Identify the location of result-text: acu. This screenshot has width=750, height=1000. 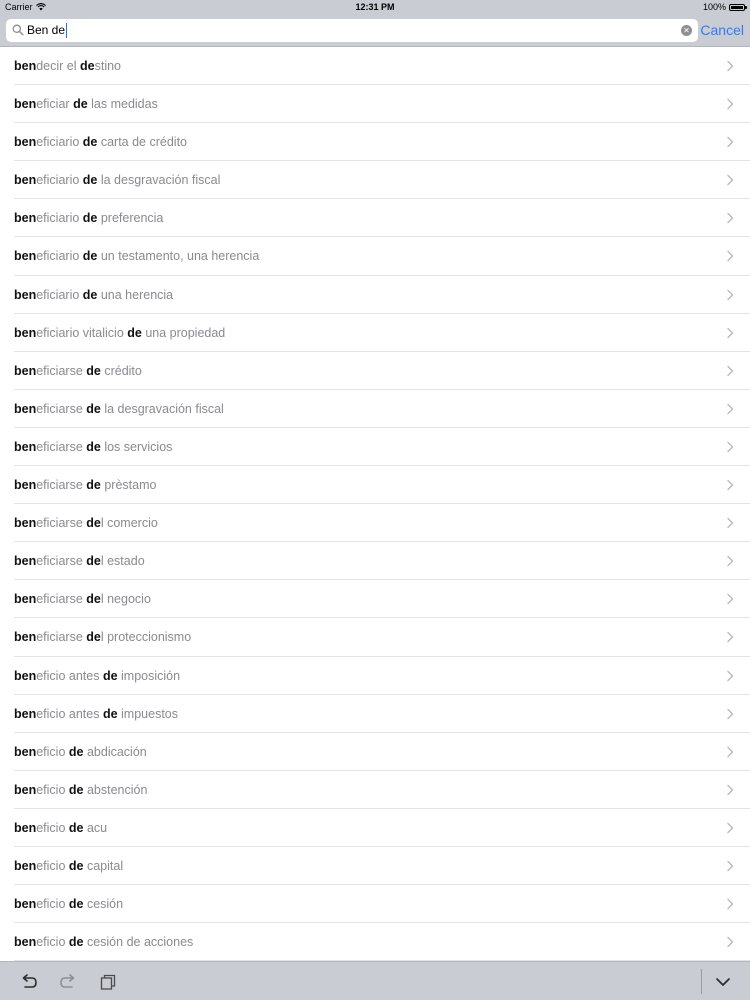
(95, 827).